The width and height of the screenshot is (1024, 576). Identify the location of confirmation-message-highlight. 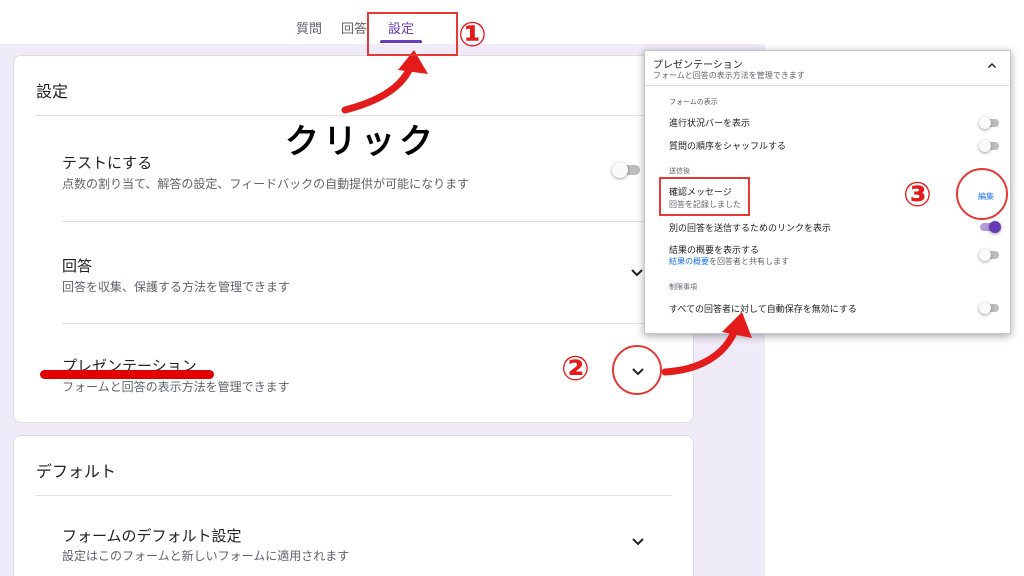
(704, 196).